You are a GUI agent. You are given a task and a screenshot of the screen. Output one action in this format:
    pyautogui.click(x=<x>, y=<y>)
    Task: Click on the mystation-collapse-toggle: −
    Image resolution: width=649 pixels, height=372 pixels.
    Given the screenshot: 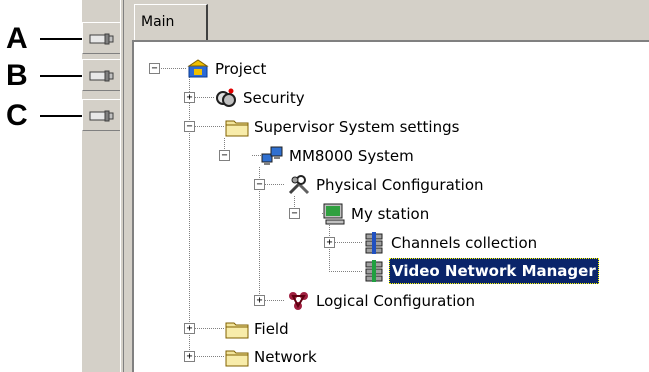 What is the action you would take?
    pyautogui.click(x=294, y=213)
    